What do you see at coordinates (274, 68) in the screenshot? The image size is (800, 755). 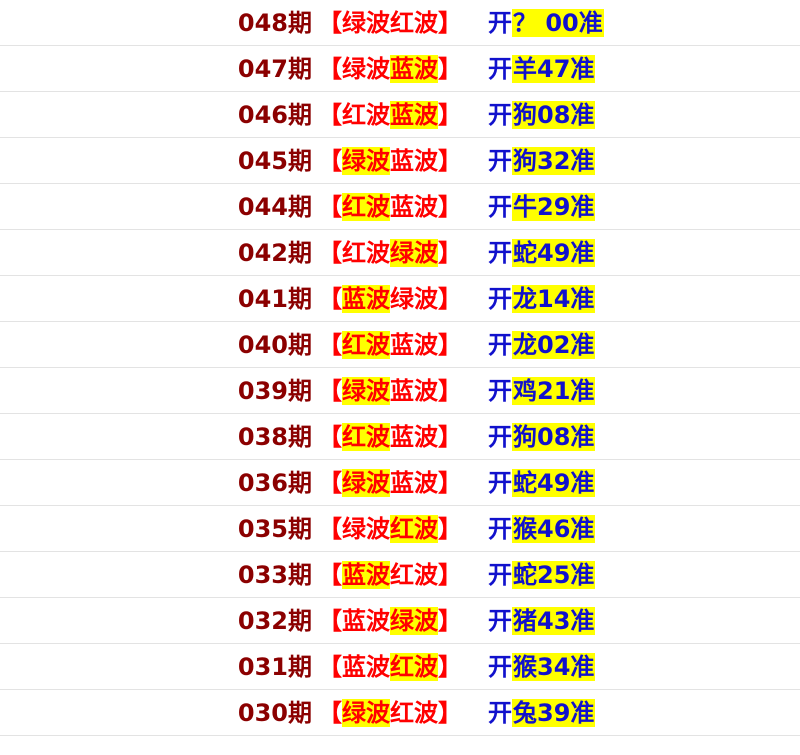 I see `issue-number: 047期` at bounding box center [274, 68].